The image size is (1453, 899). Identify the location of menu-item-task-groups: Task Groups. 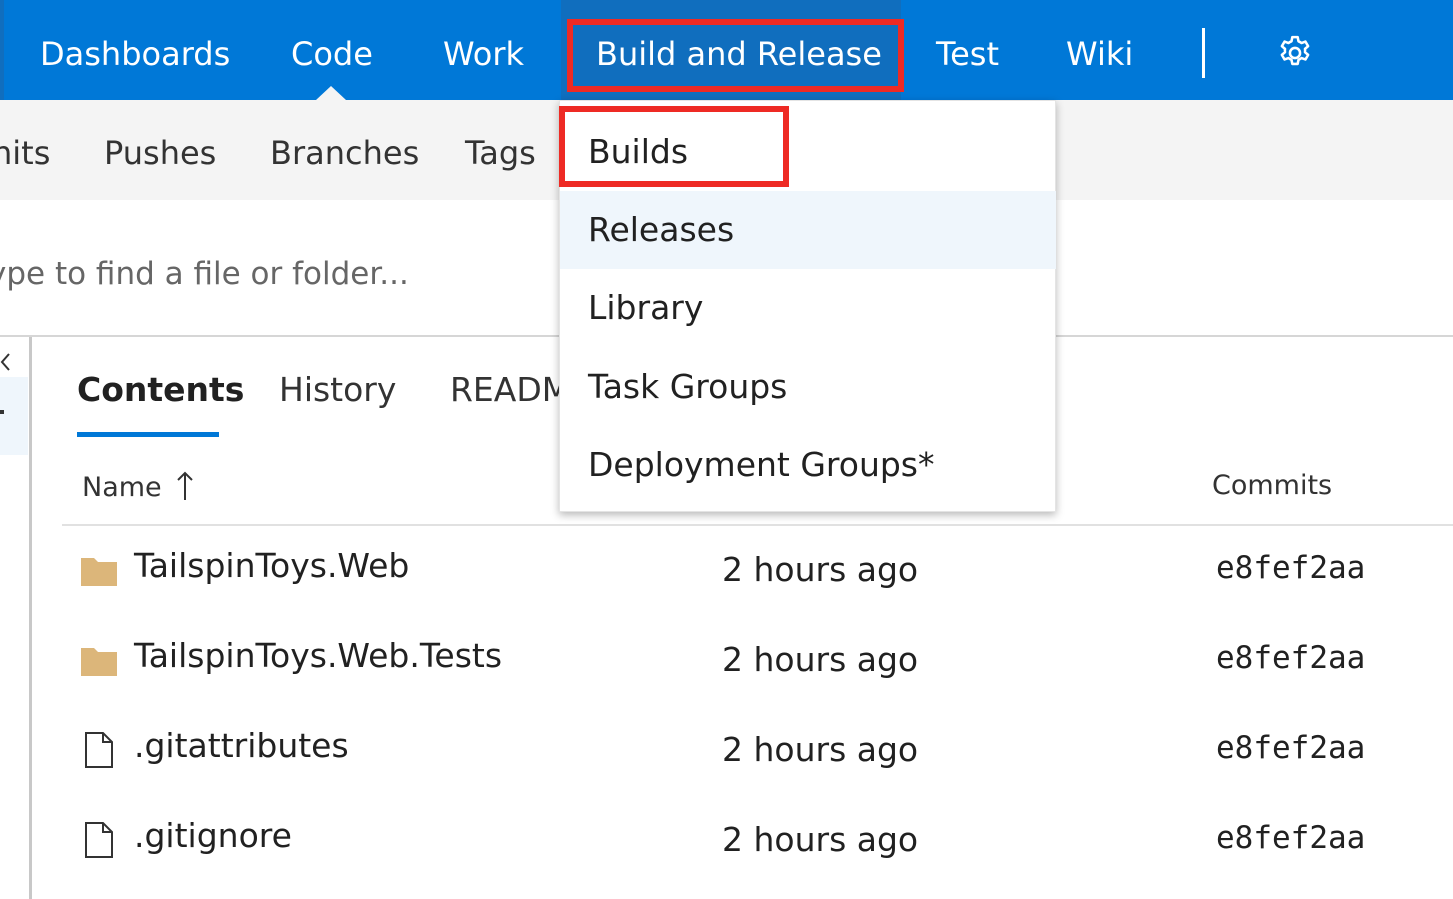
(808, 387).